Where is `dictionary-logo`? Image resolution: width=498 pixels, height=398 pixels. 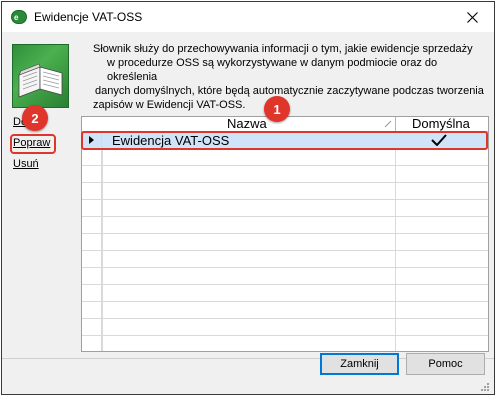
dictionary-logo is located at coordinates (40, 76).